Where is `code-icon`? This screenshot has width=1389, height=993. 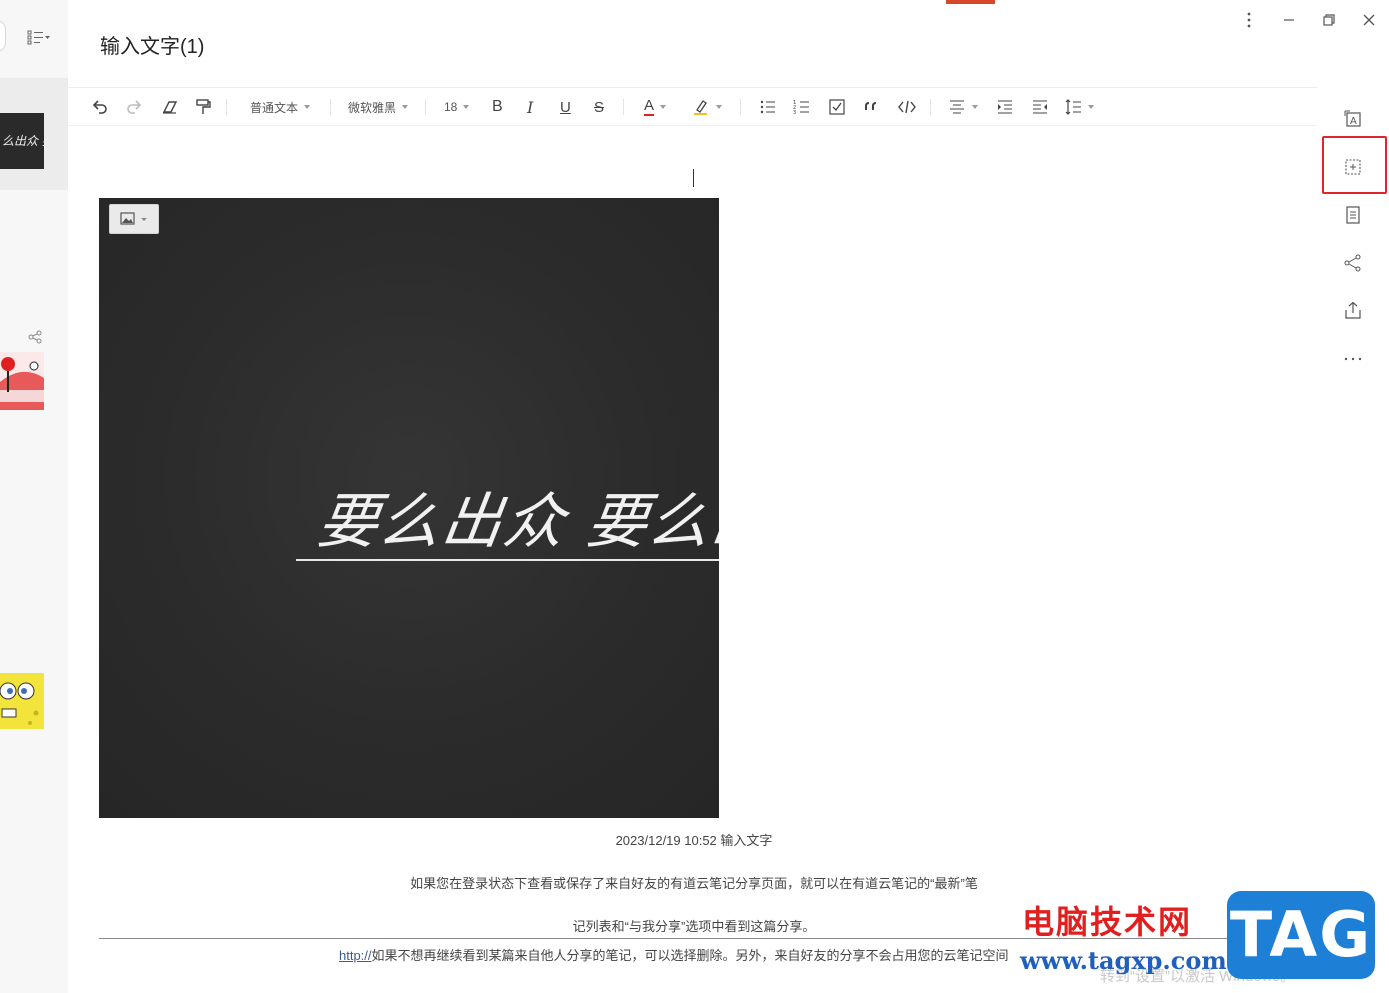
code-icon is located at coordinates (907, 107).